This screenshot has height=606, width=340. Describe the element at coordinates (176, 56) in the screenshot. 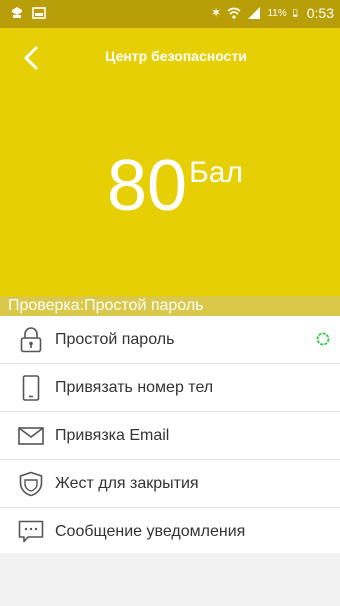

I see `page-title: Центр безопасности` at that location.